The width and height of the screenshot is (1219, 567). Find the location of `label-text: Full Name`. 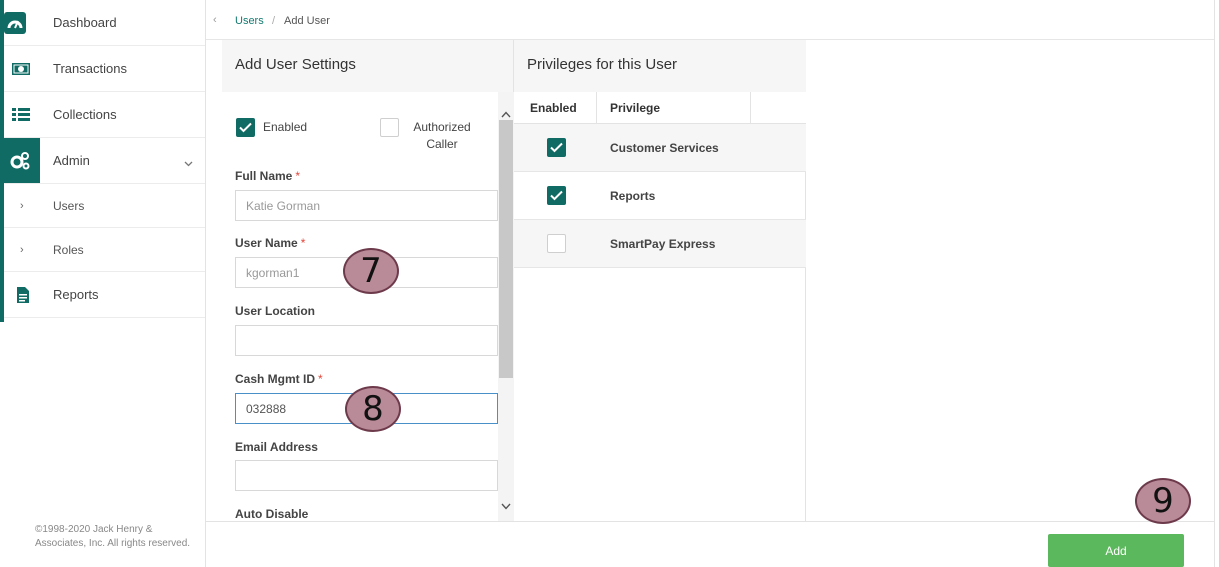

label-text: Full Name is located at coordinates (264, 176).